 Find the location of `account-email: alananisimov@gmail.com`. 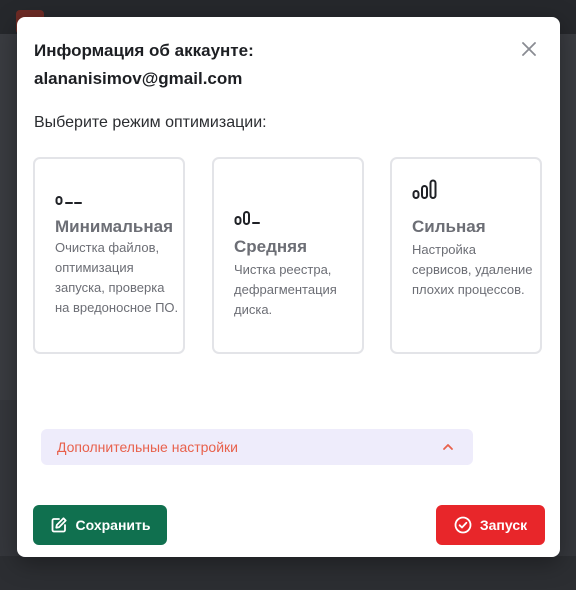

account-email: alananisimov@gmail.com is located at coordinates (138, 78).